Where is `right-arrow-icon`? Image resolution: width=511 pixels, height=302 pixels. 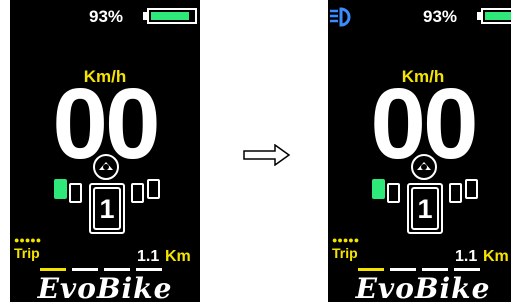 right-arrow-icon is located at coordinates (267, 155).